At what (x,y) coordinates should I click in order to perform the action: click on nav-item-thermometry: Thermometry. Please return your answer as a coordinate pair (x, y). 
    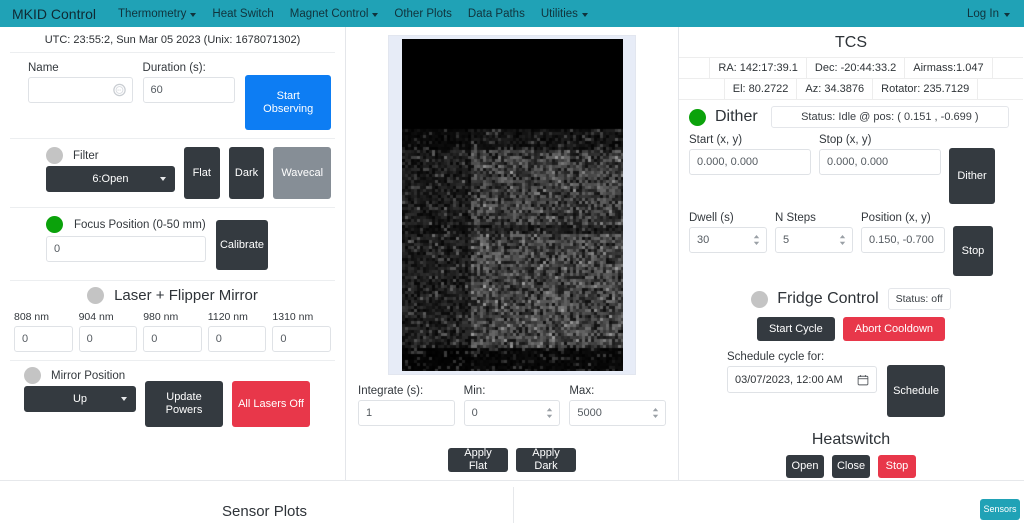
    Looking at the image, I should click on (157, 14).